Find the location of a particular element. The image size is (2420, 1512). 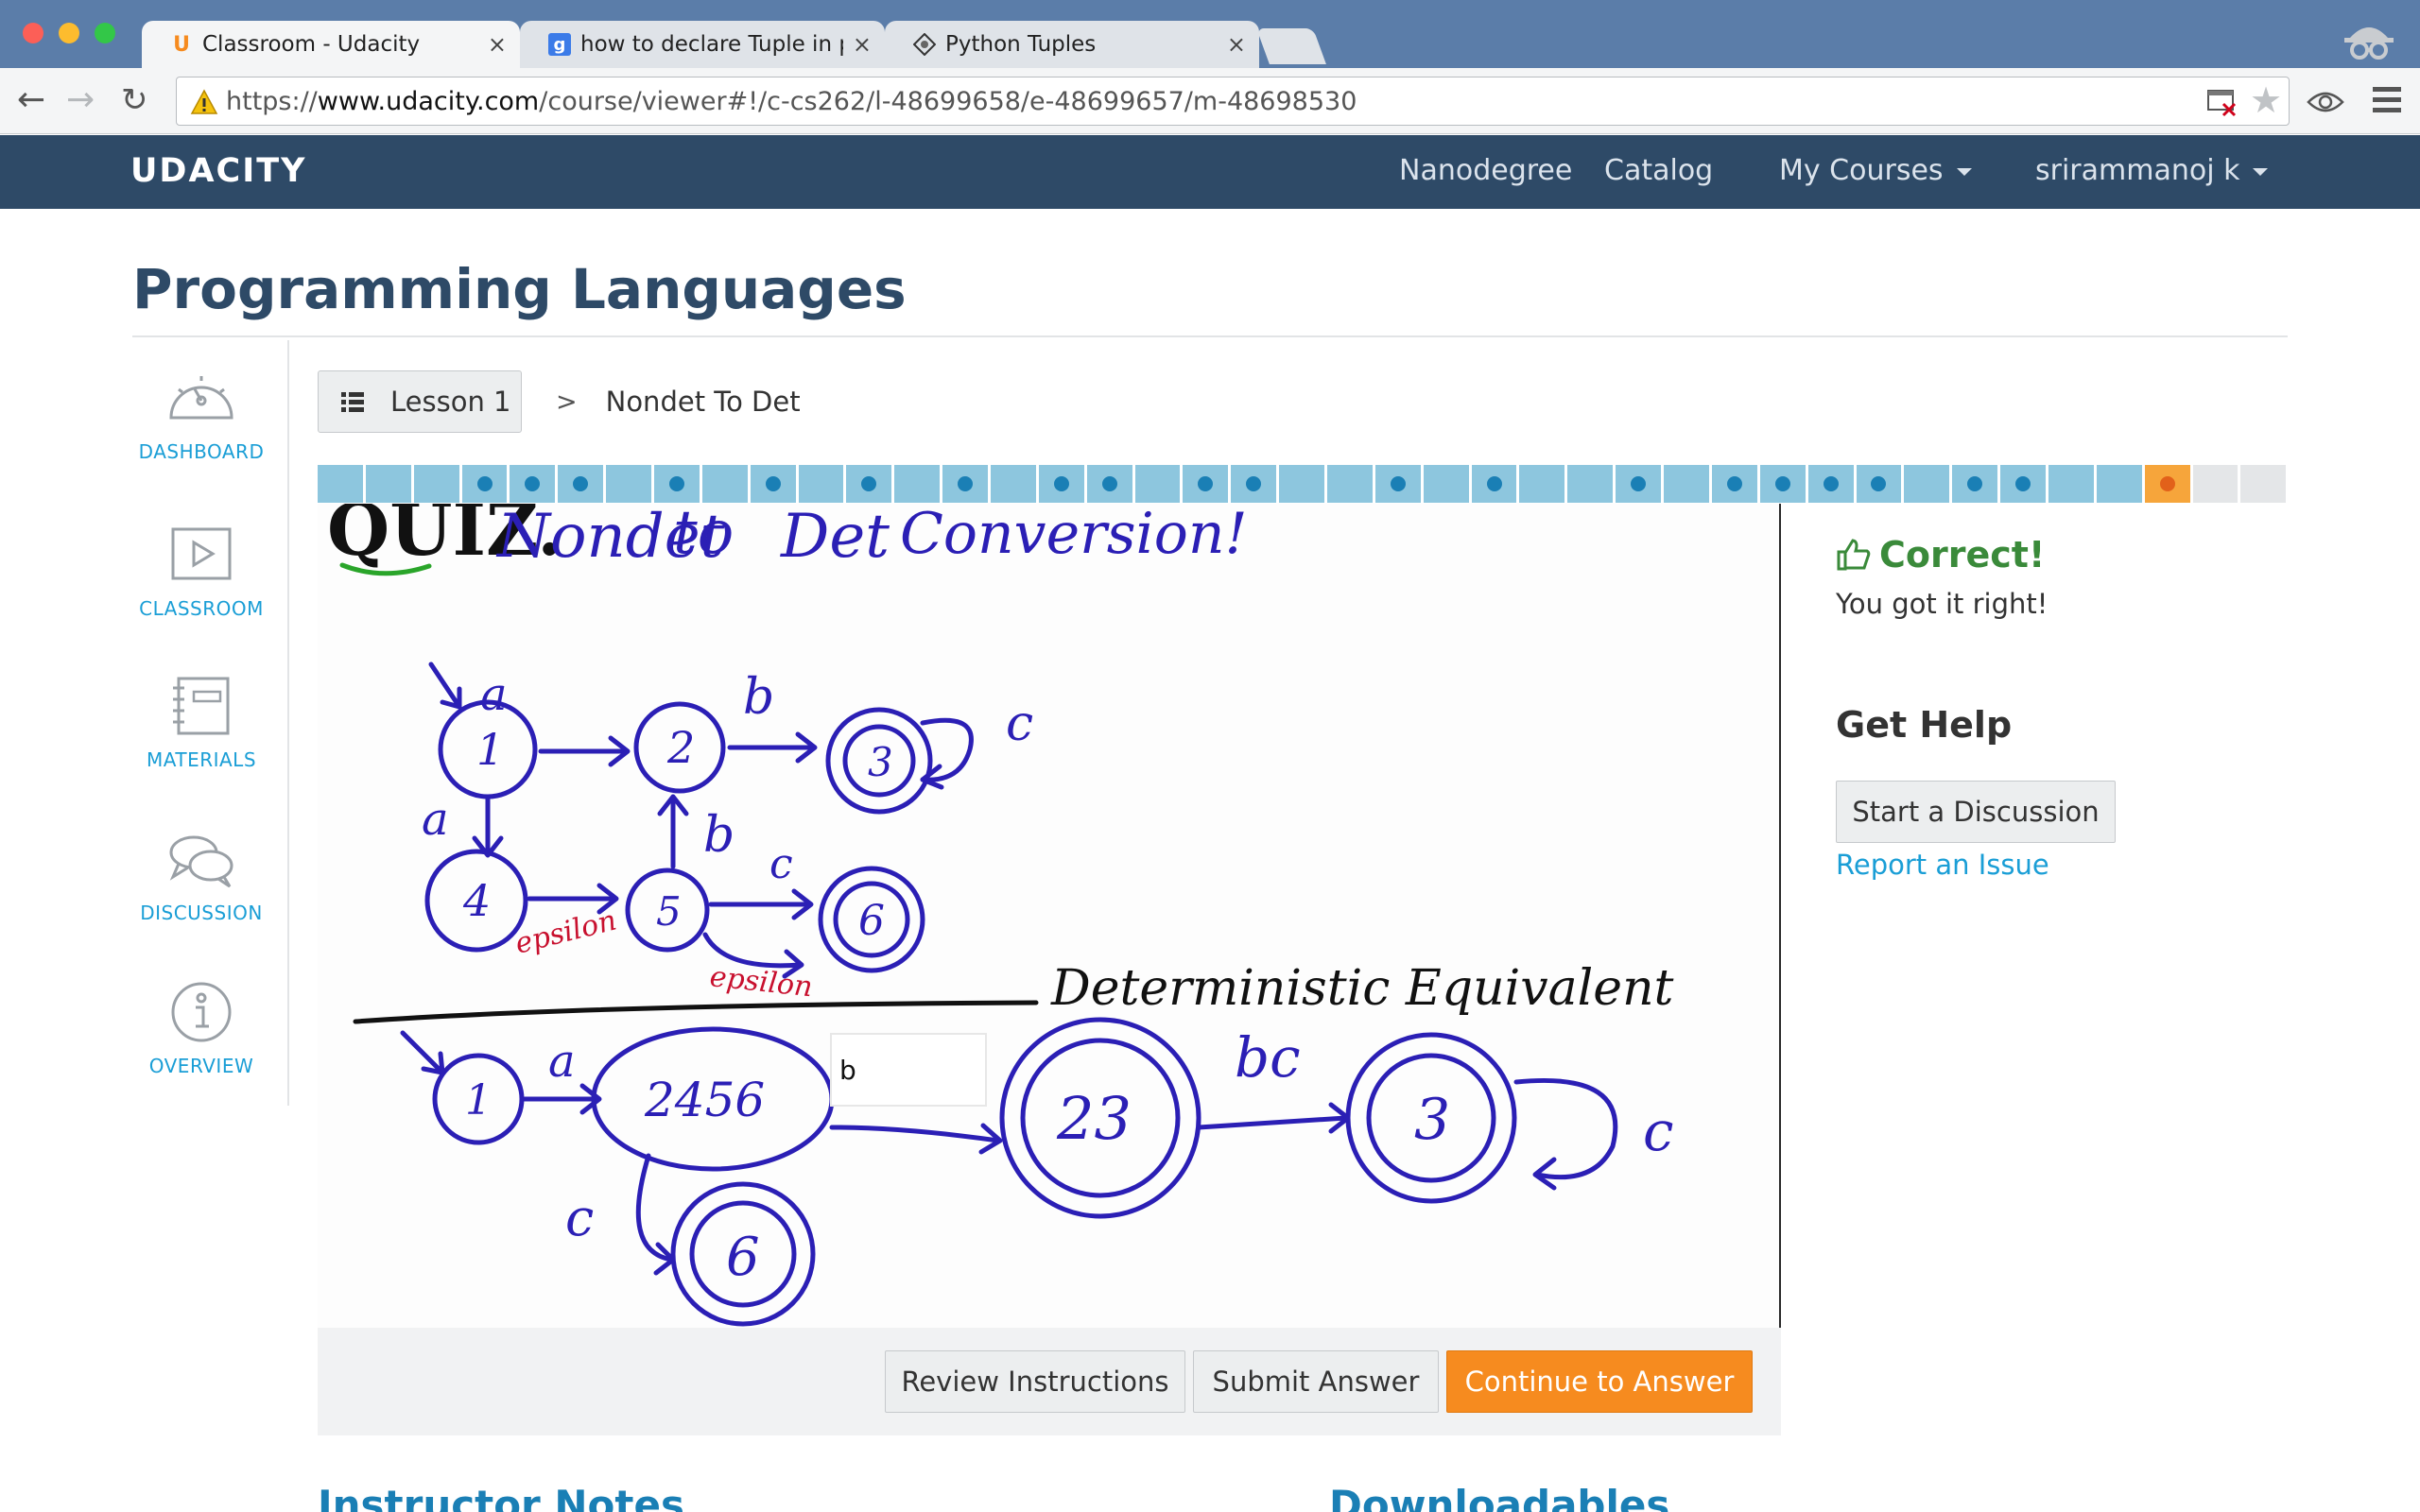

eye-extension-icon is located at coordinates (2325, 102).